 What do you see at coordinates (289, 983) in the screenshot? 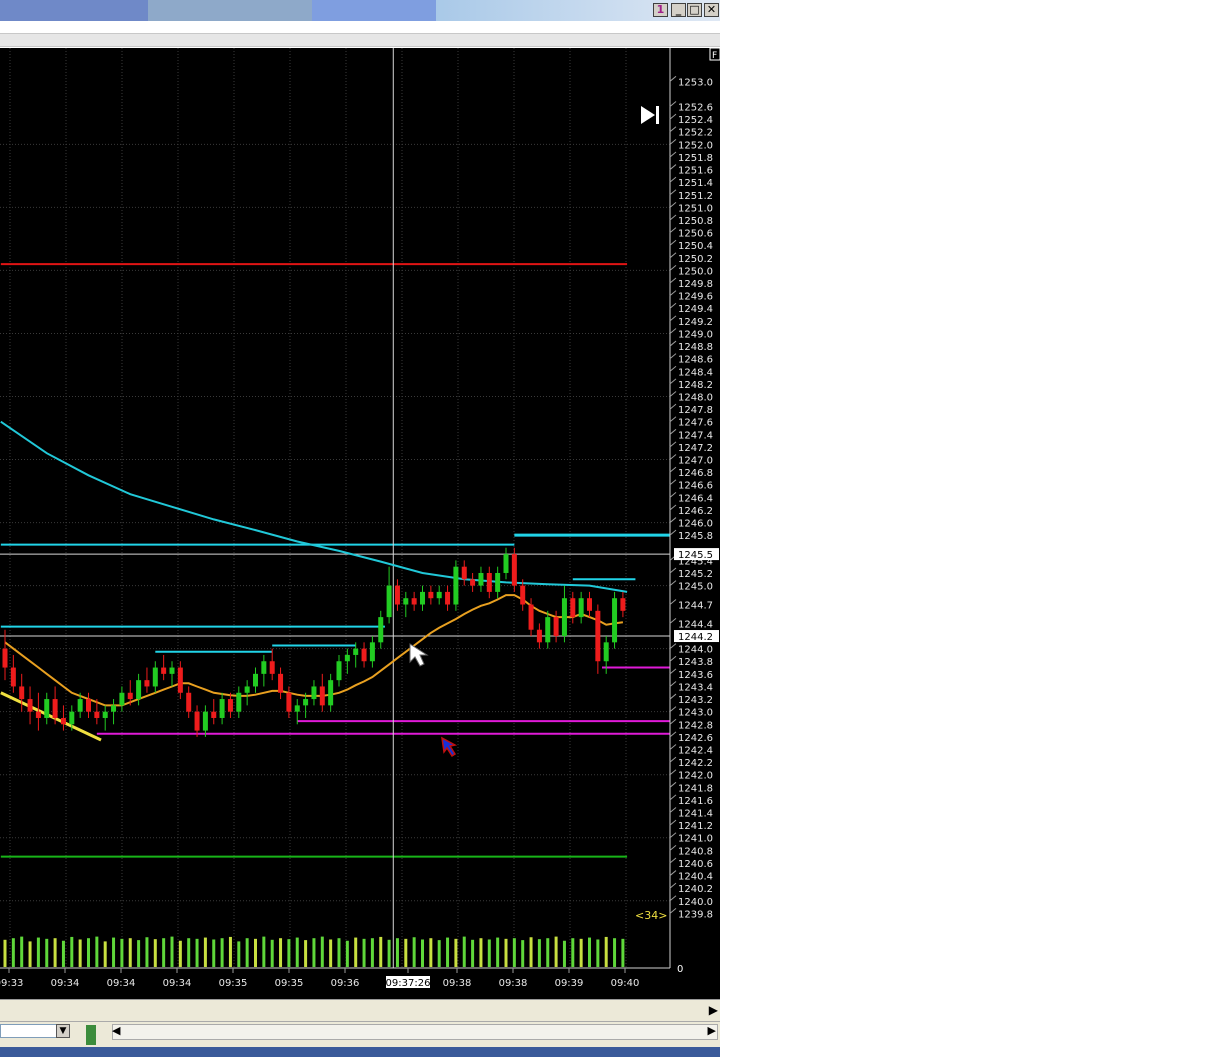
I see `time-tick-label: 09:35` at bounding box center [289, 983].